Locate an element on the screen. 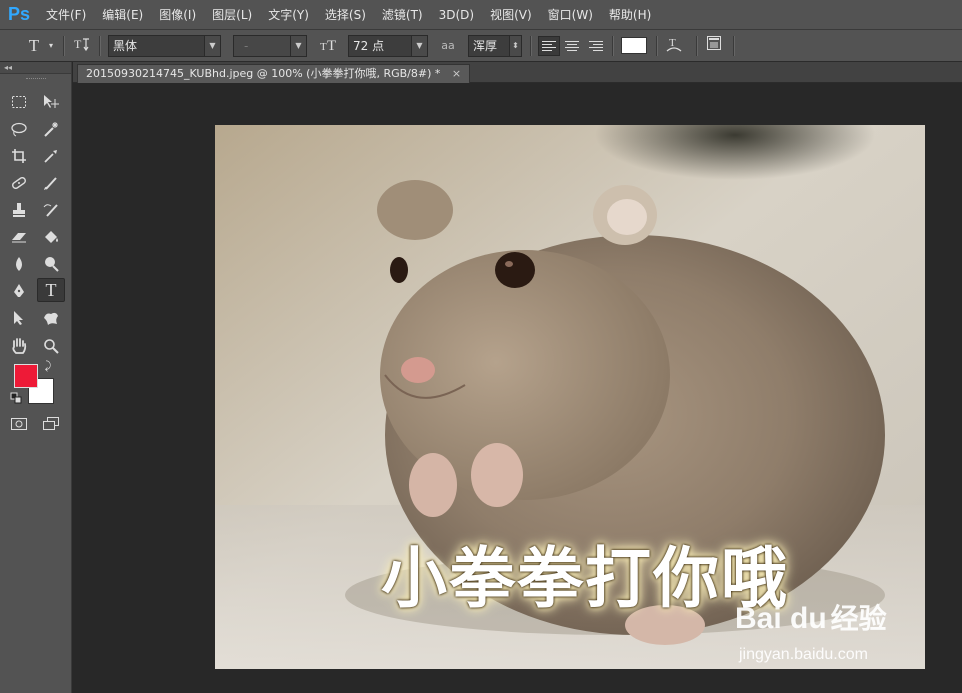 The width and height of the screenshot is (962, 693). paint-bucket-icon is located at coordinates (51, 237).